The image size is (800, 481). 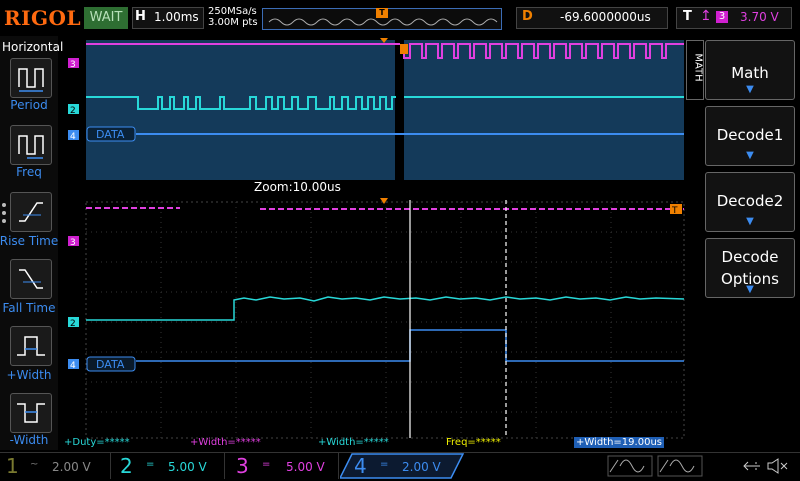 What do you see at coordinates (126, 466) in the screenshot?
I see `ch2-number: 2` at bounding box center [126, 466].